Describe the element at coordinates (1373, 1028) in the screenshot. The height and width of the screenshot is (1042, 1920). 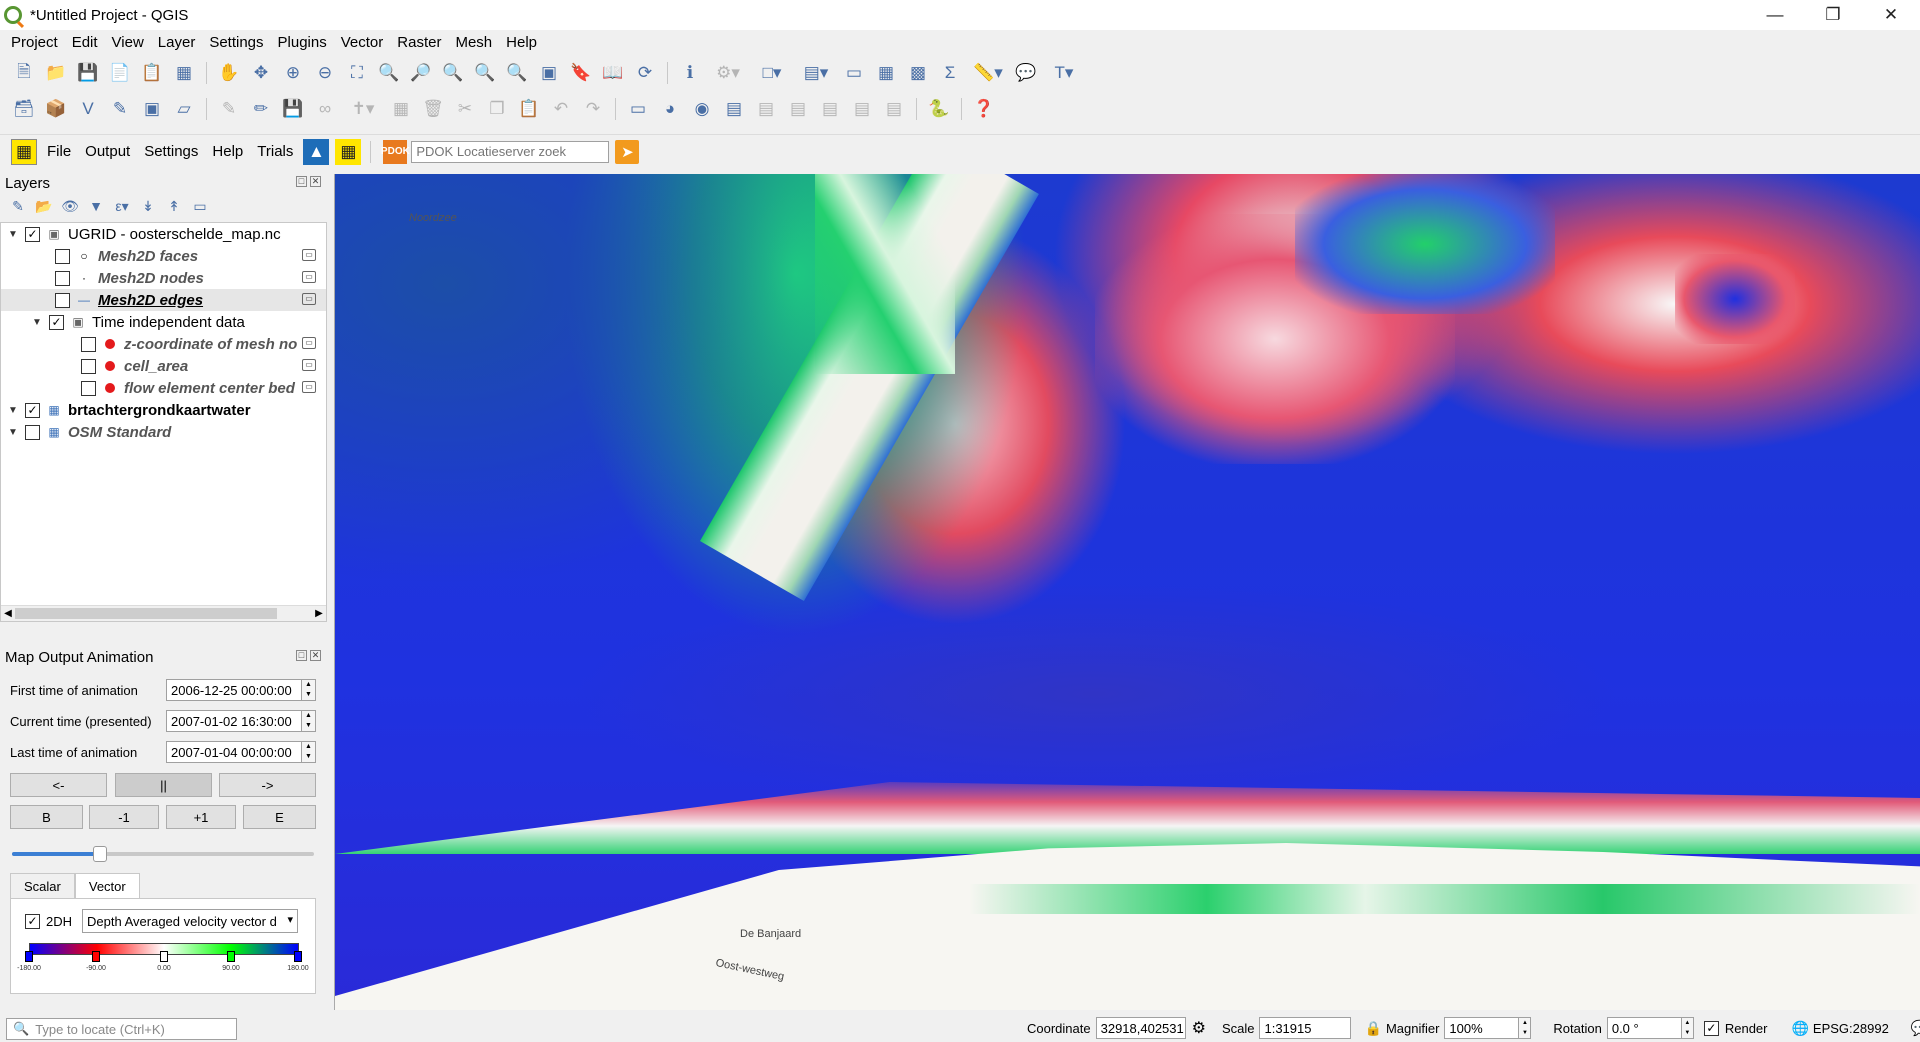
I see `lock-icon: 🔒` at that location.